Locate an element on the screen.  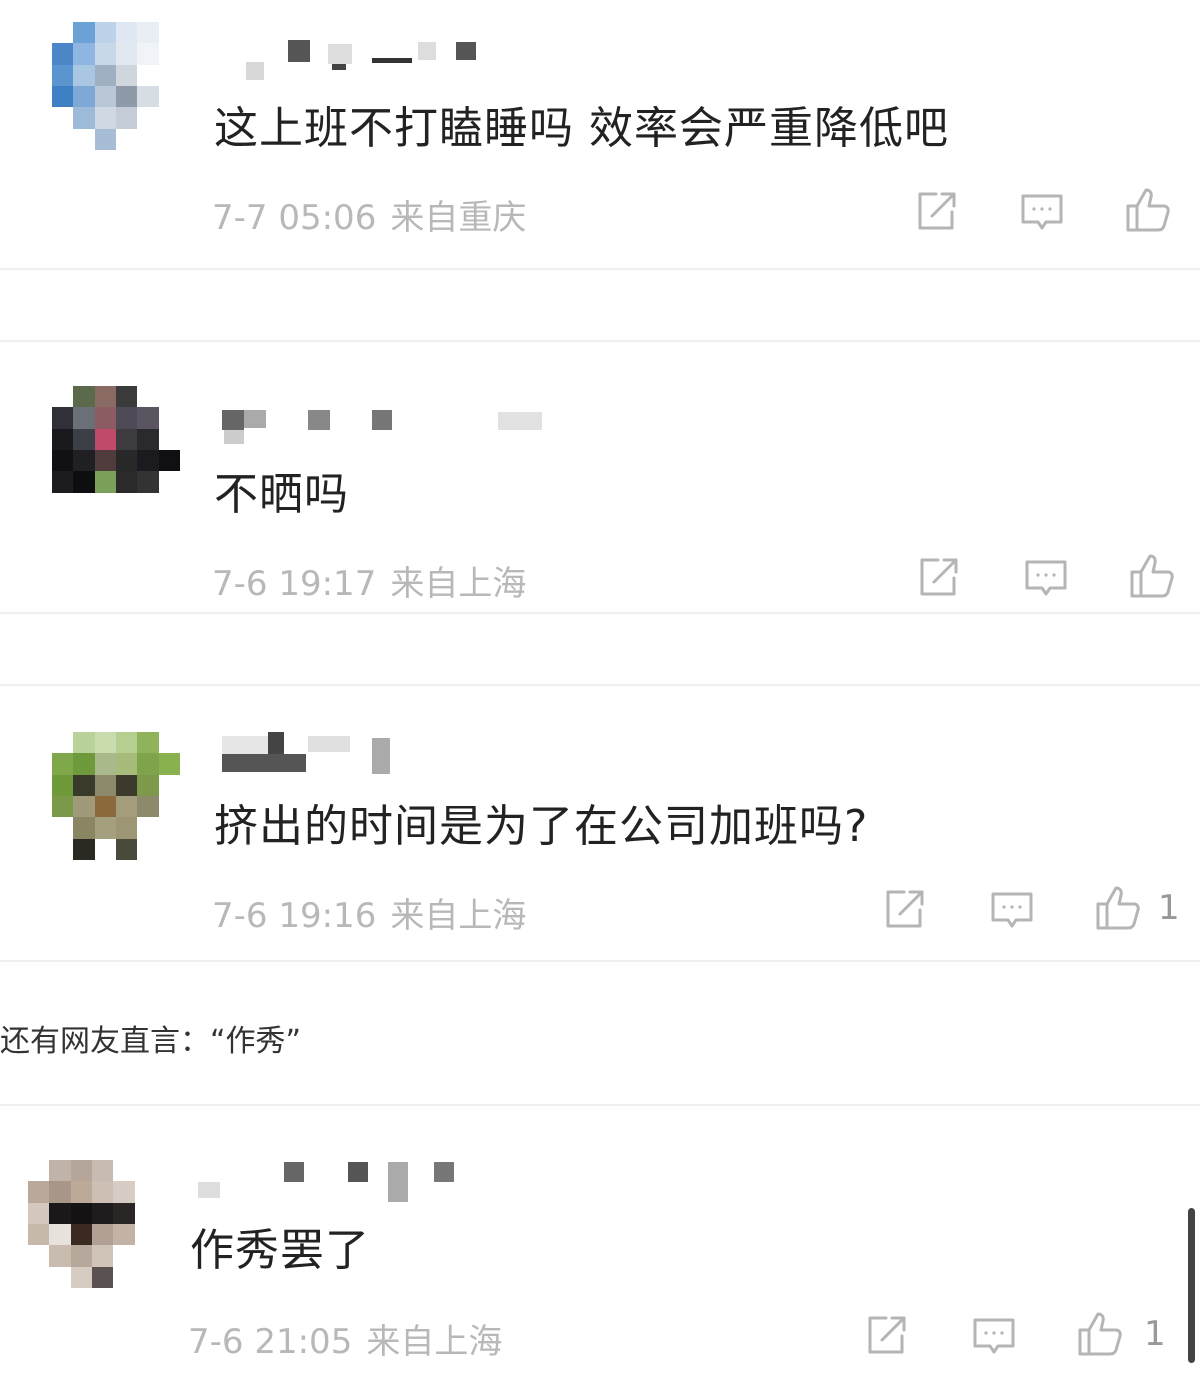
comment-time: 7-7 05:06 is located at coordinates (294, 218).